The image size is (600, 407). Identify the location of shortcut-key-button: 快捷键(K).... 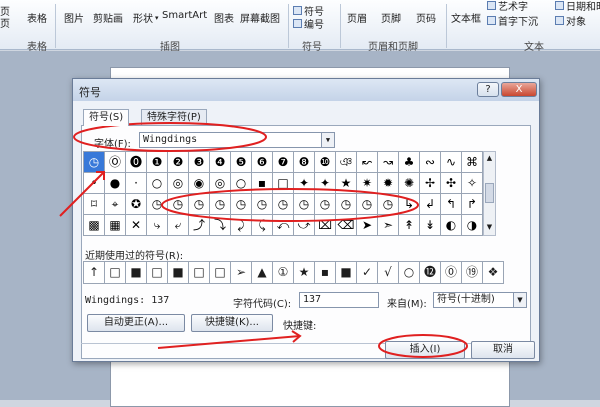
(232, 323).